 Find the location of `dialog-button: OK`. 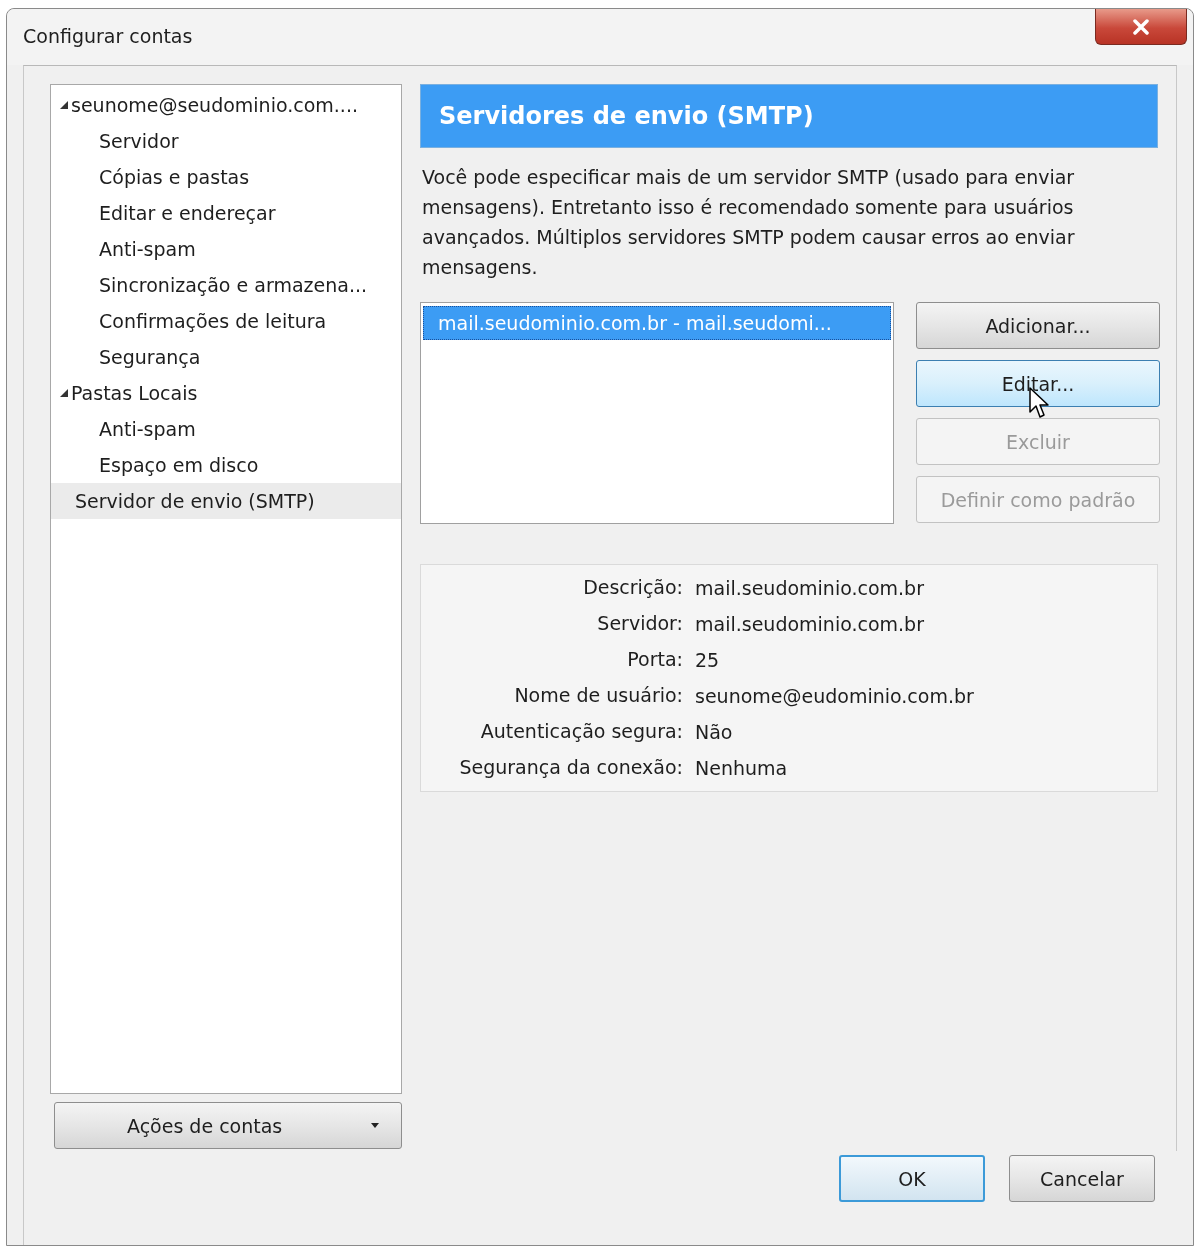

dialog-button: OK is located at coordinates (912, 1178).